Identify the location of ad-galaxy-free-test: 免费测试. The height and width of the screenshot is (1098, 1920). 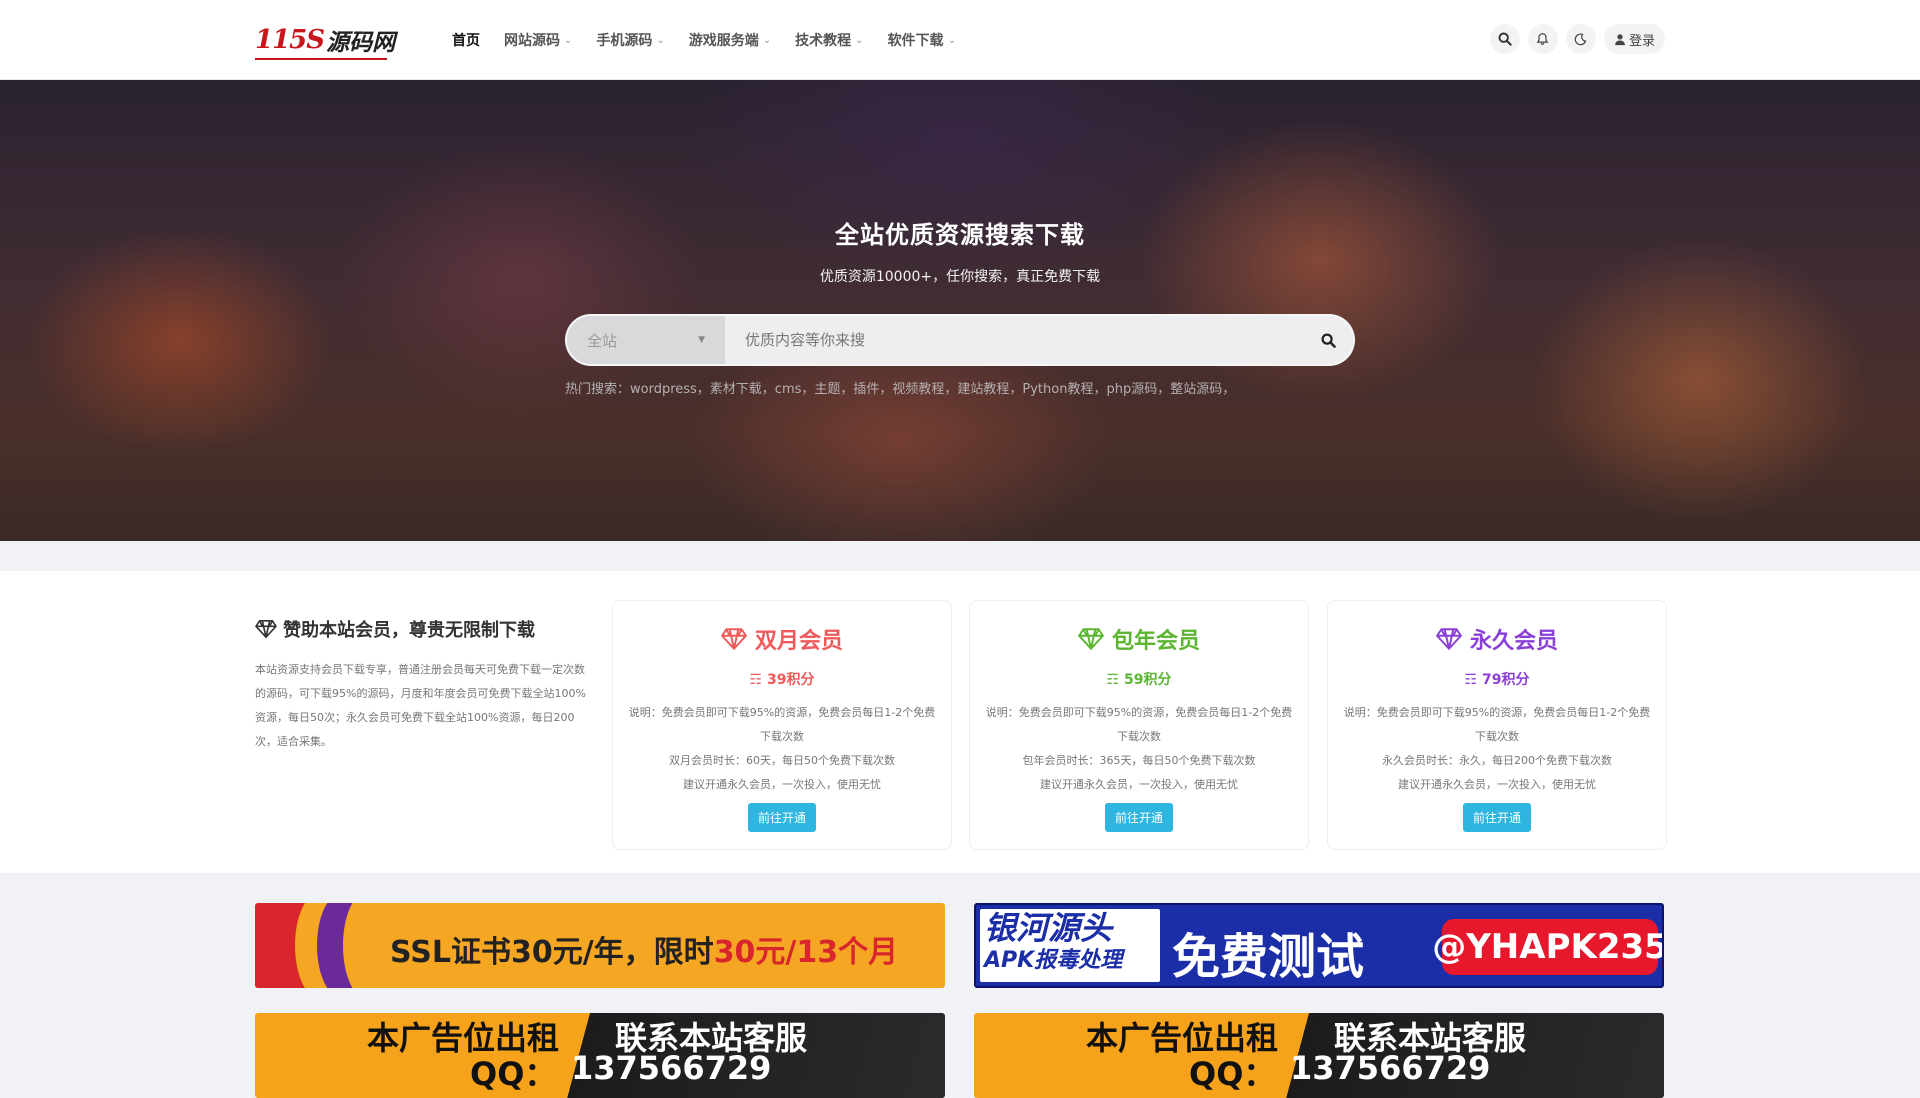
(1268, 957).